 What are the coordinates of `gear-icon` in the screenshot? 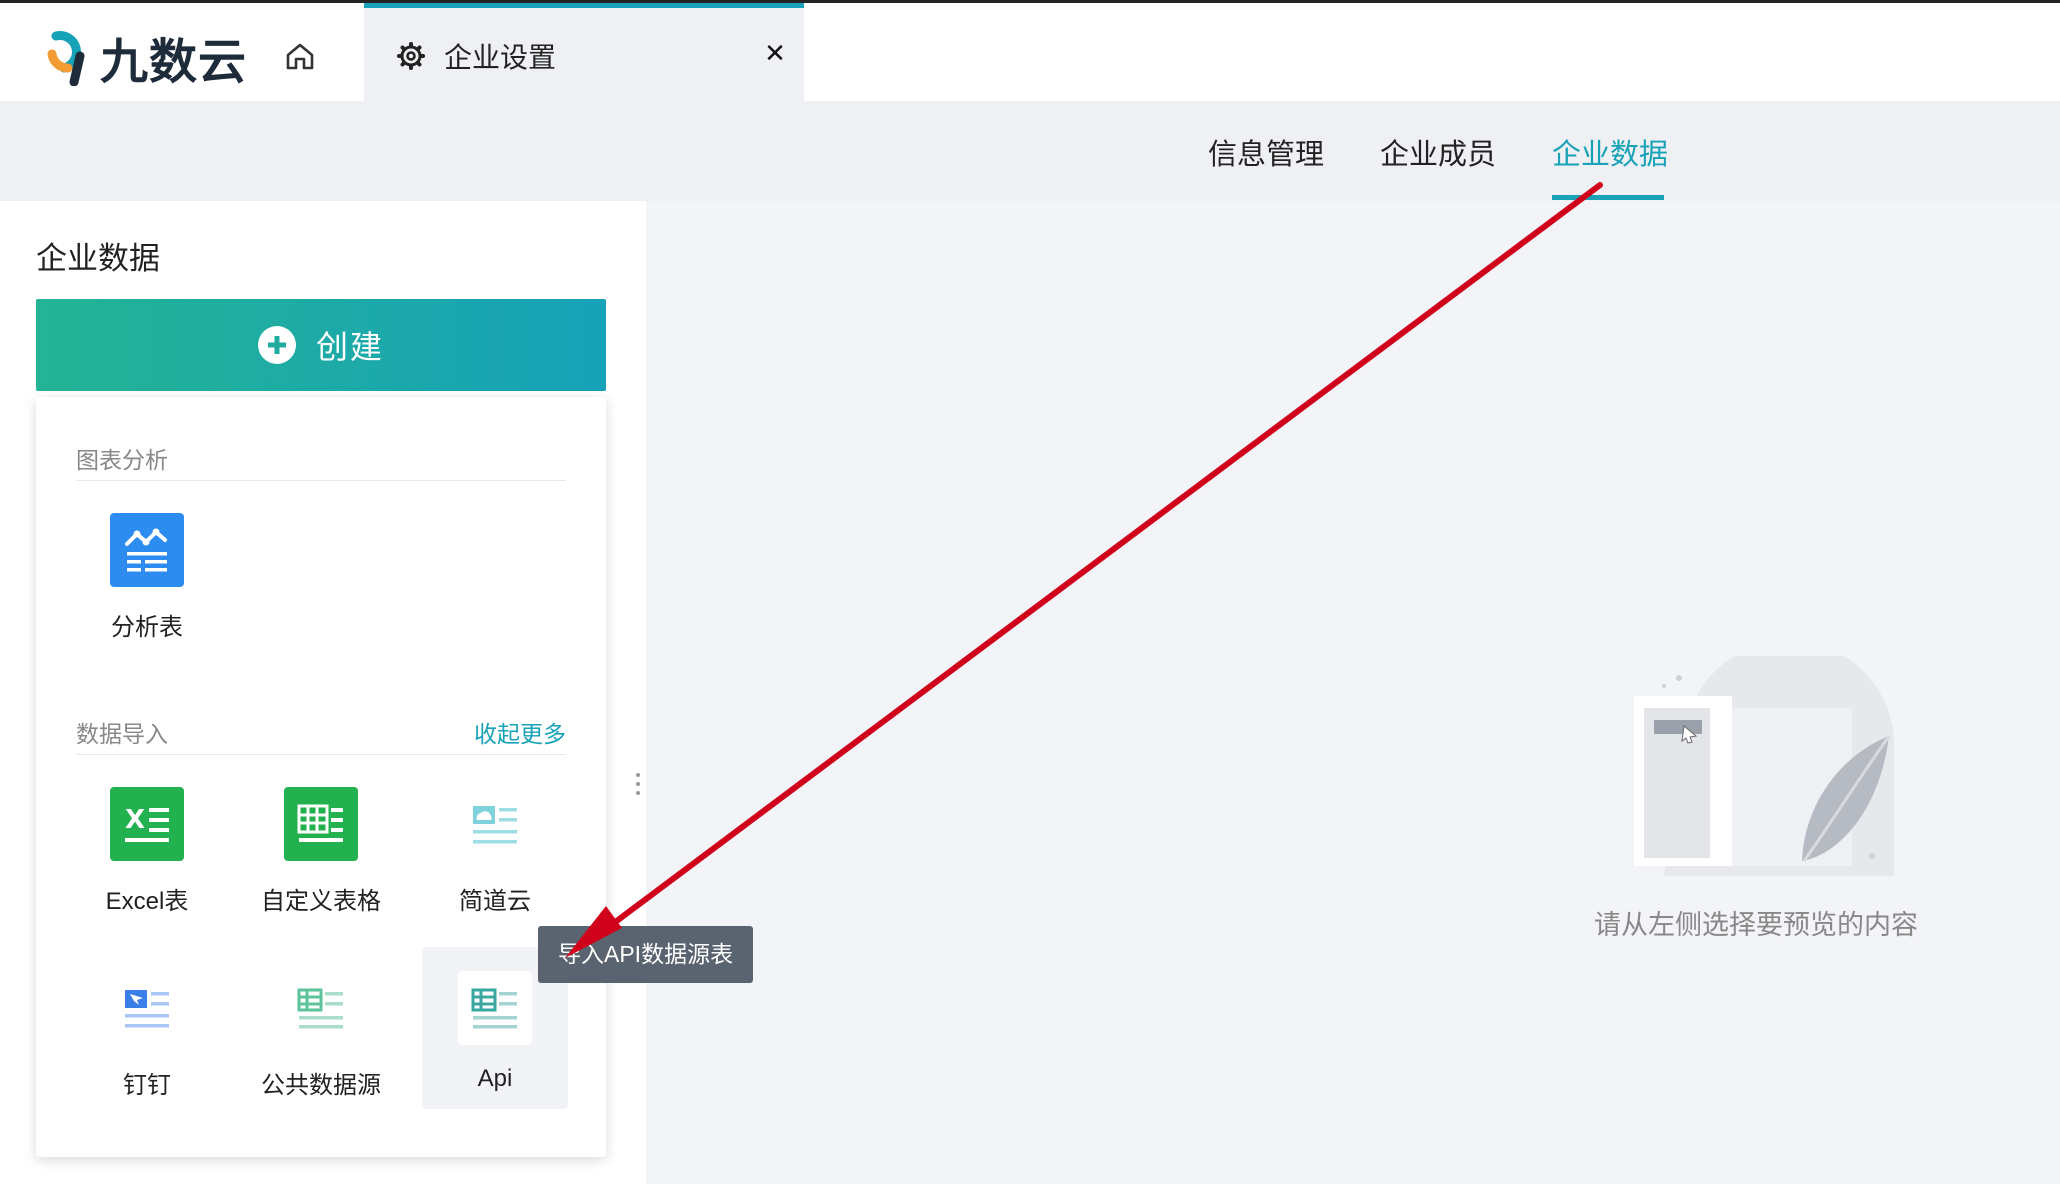 It's located at (411, 56).